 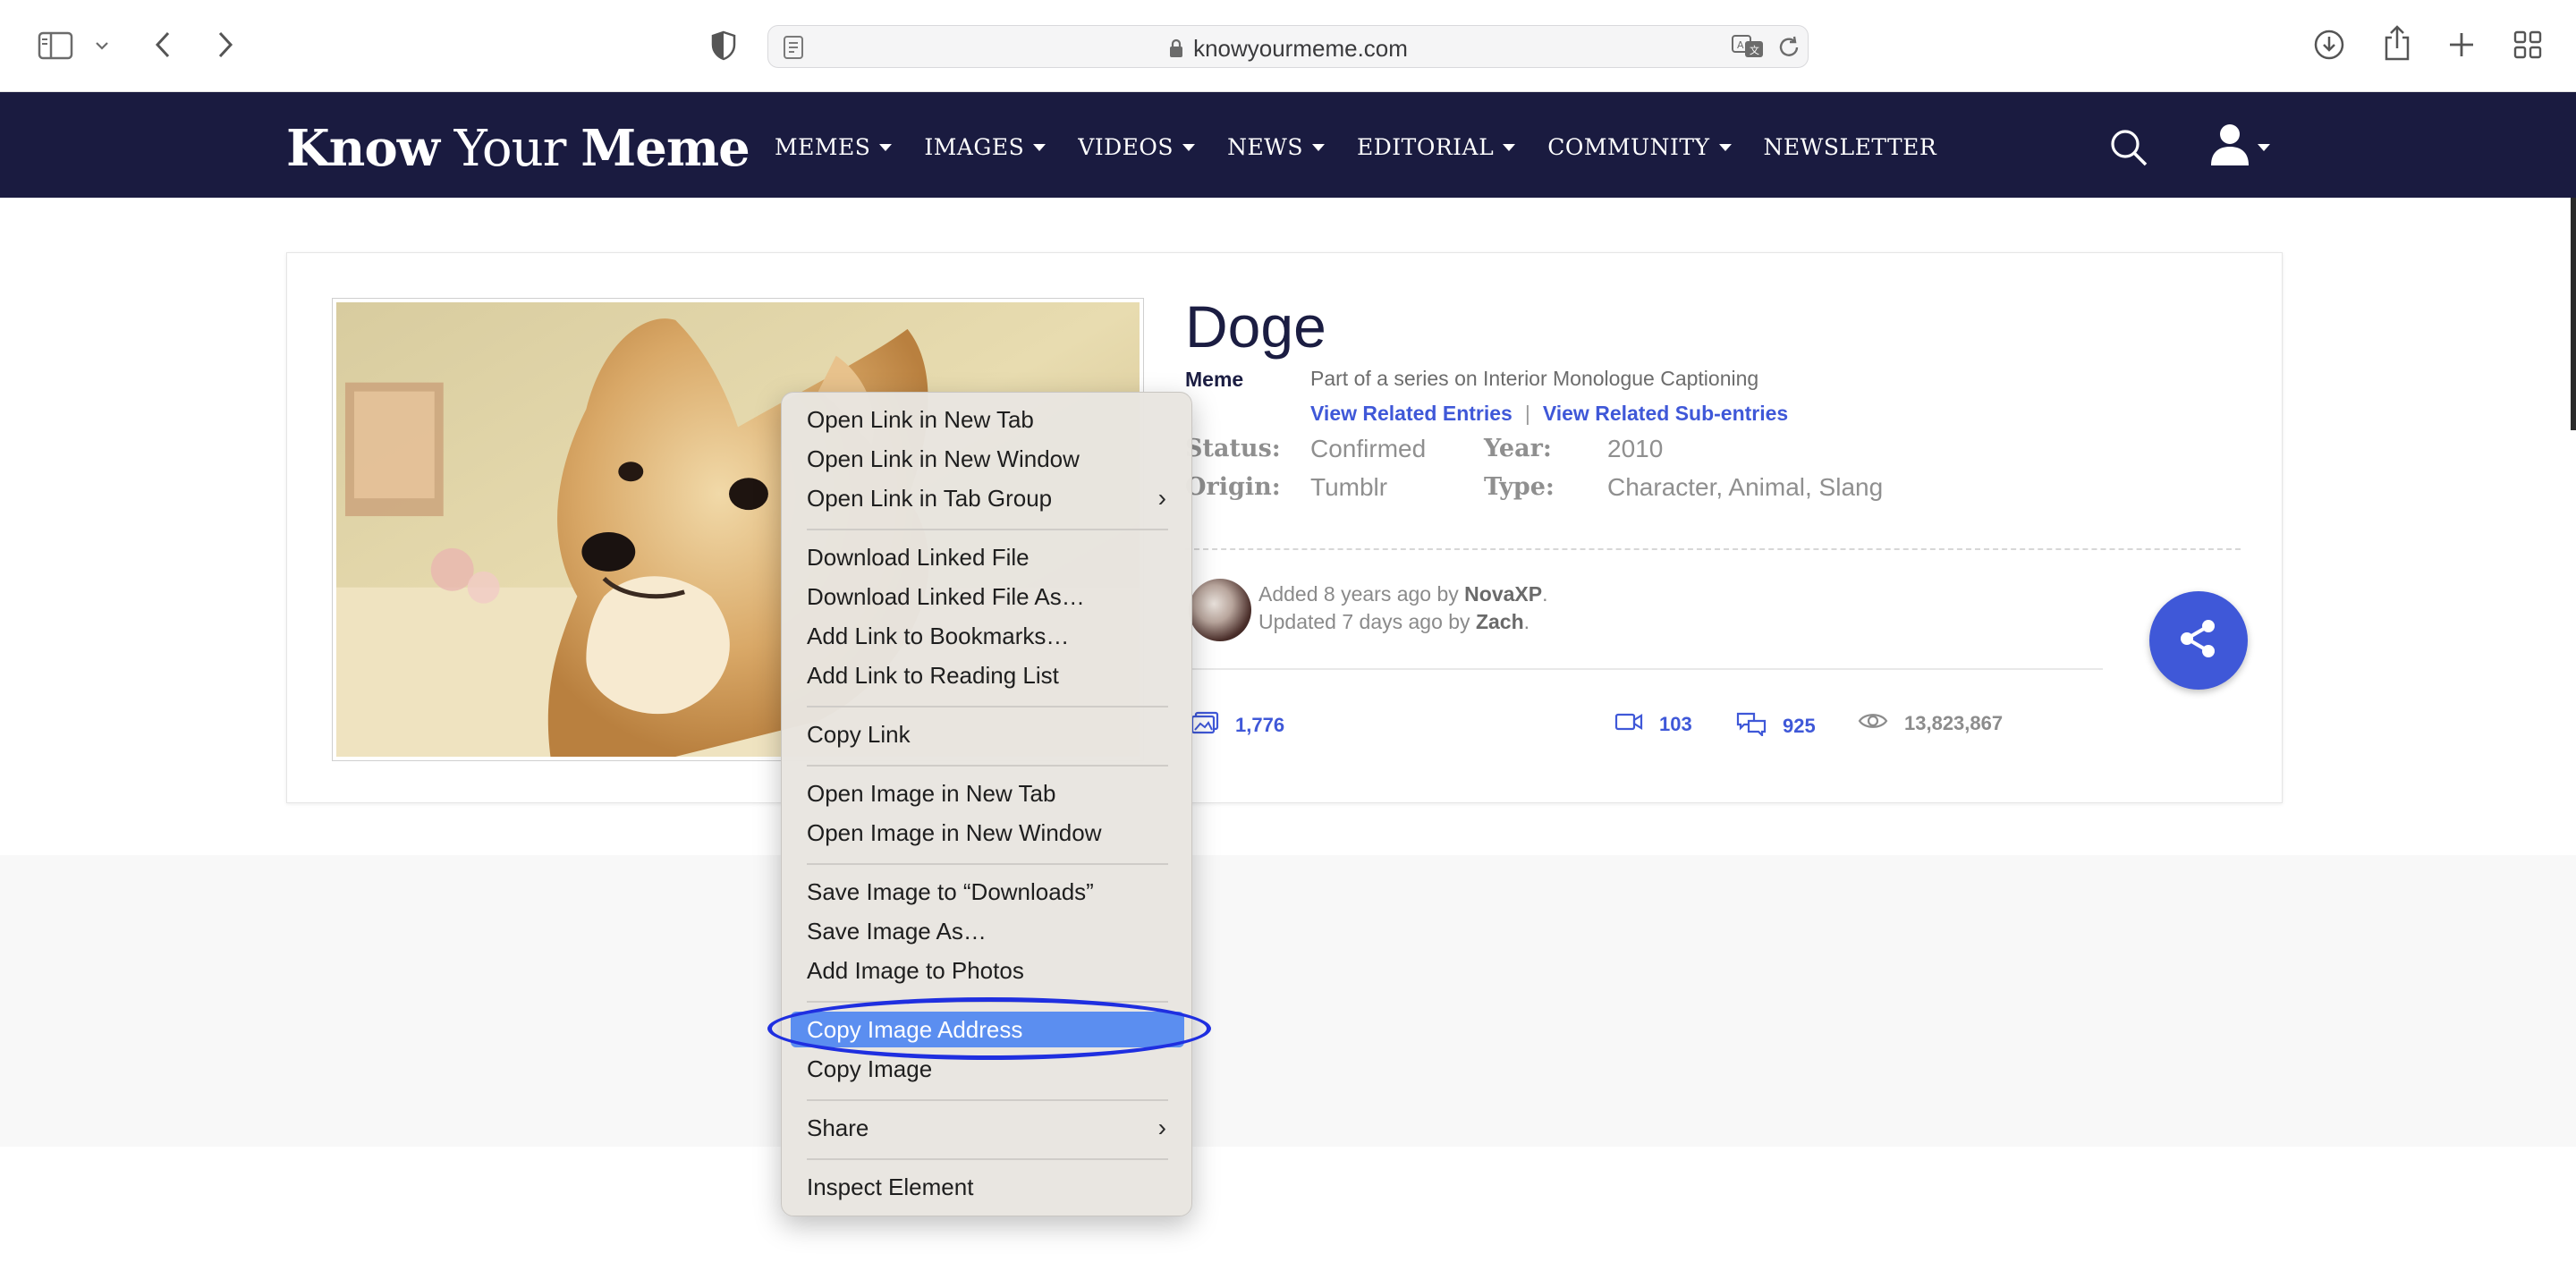 What do you see at coordinates (225, 45) in the screenshot?
I see `forward-arrow-icon` at bounding box center [225, 45].